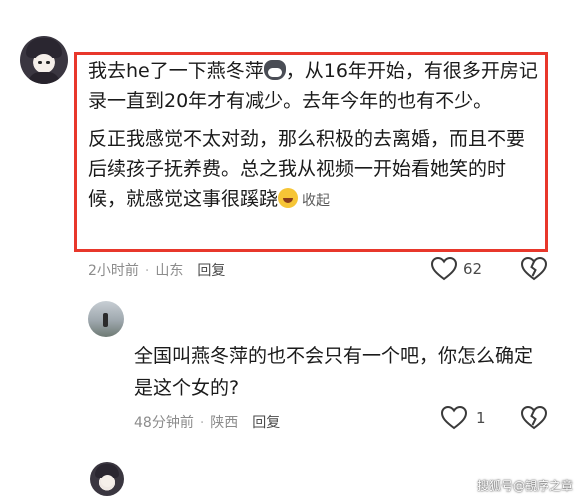 Image resolution: width=581 pixels, height=500 pixels. Describe the element at coordinates (260, 16) in the screenshot. I see `faded-previous-content` at that location.